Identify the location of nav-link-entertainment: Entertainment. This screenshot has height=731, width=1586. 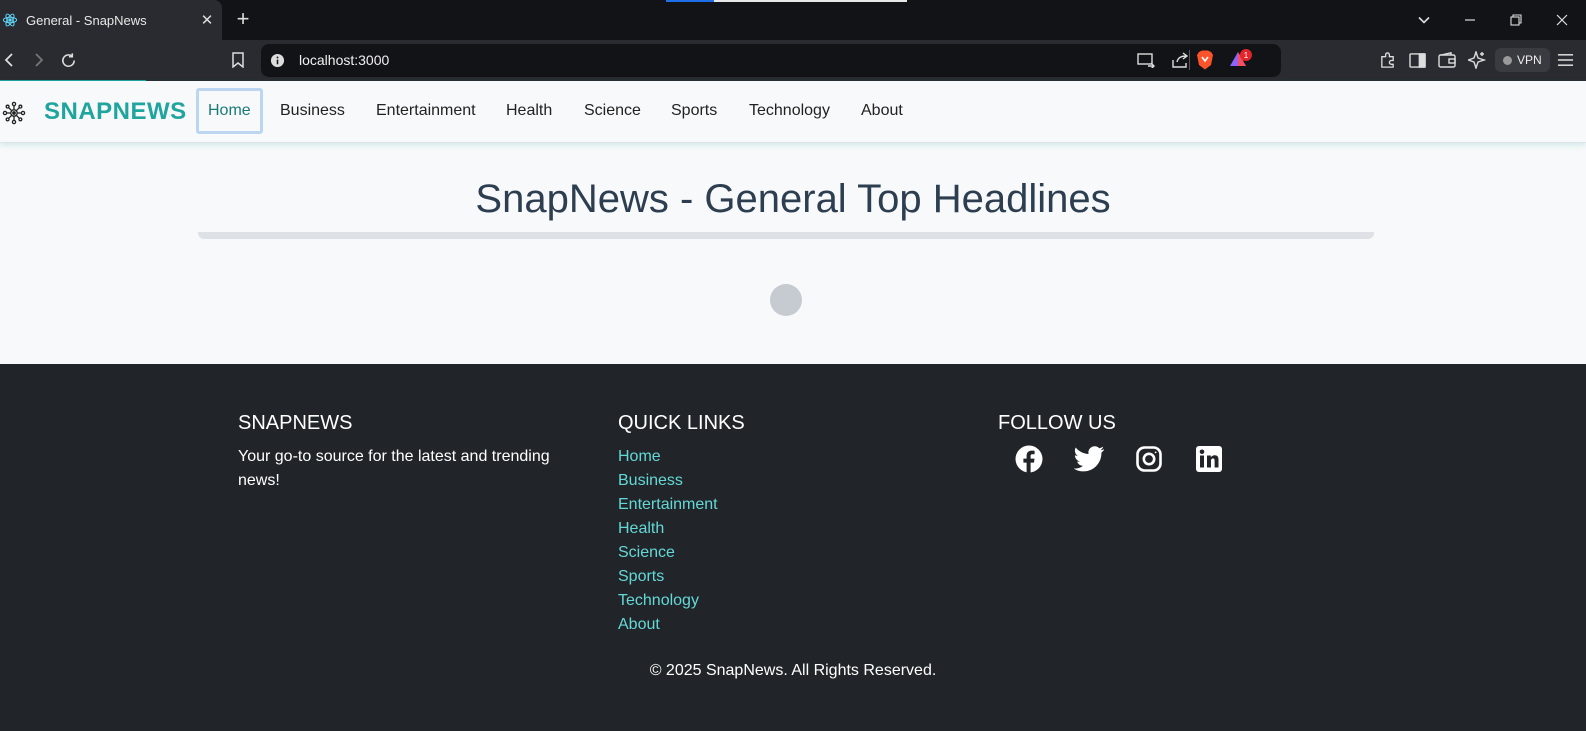
(426, 111).